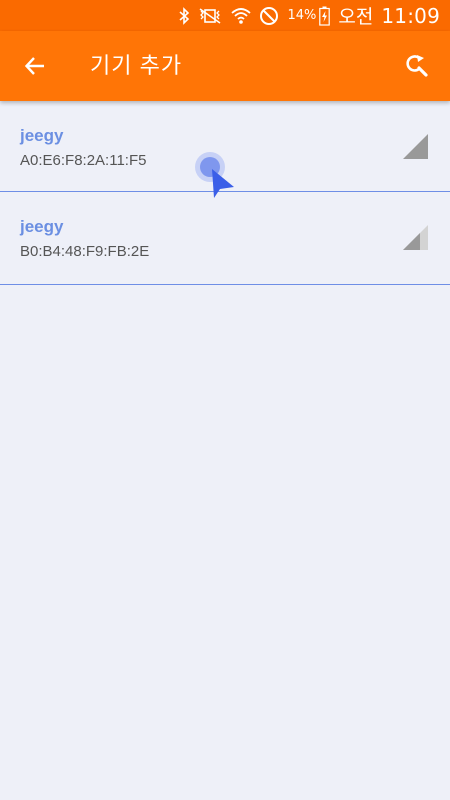 Image resolution: width=450 pixels, height=800 pixels. Describe the element at coordinates (325, 15) in the screenshot. I see `battery-charging-icon` at that location.